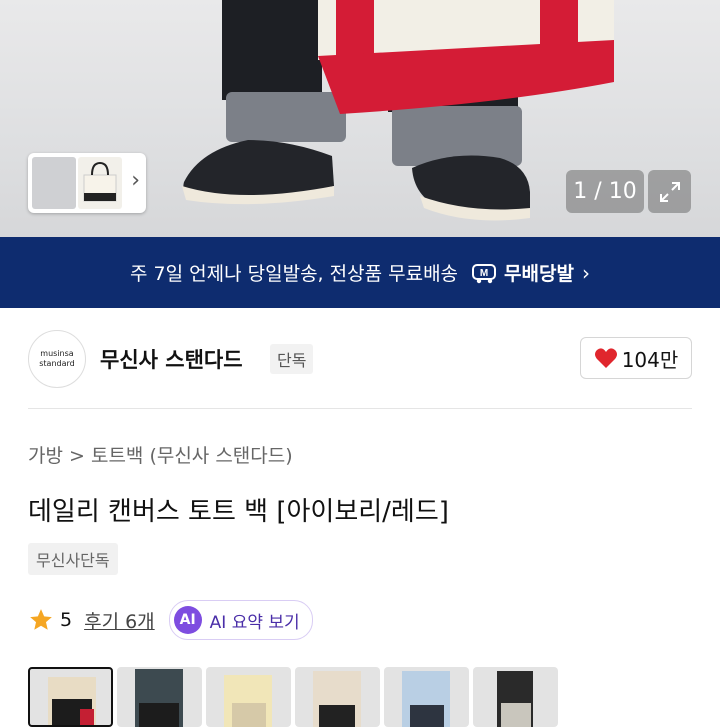 This screenshot has height=727, width=720. What do you see at coordinates (41, 619) in the screenshot?
I see `star-icon` at bounding box center [41, 619].